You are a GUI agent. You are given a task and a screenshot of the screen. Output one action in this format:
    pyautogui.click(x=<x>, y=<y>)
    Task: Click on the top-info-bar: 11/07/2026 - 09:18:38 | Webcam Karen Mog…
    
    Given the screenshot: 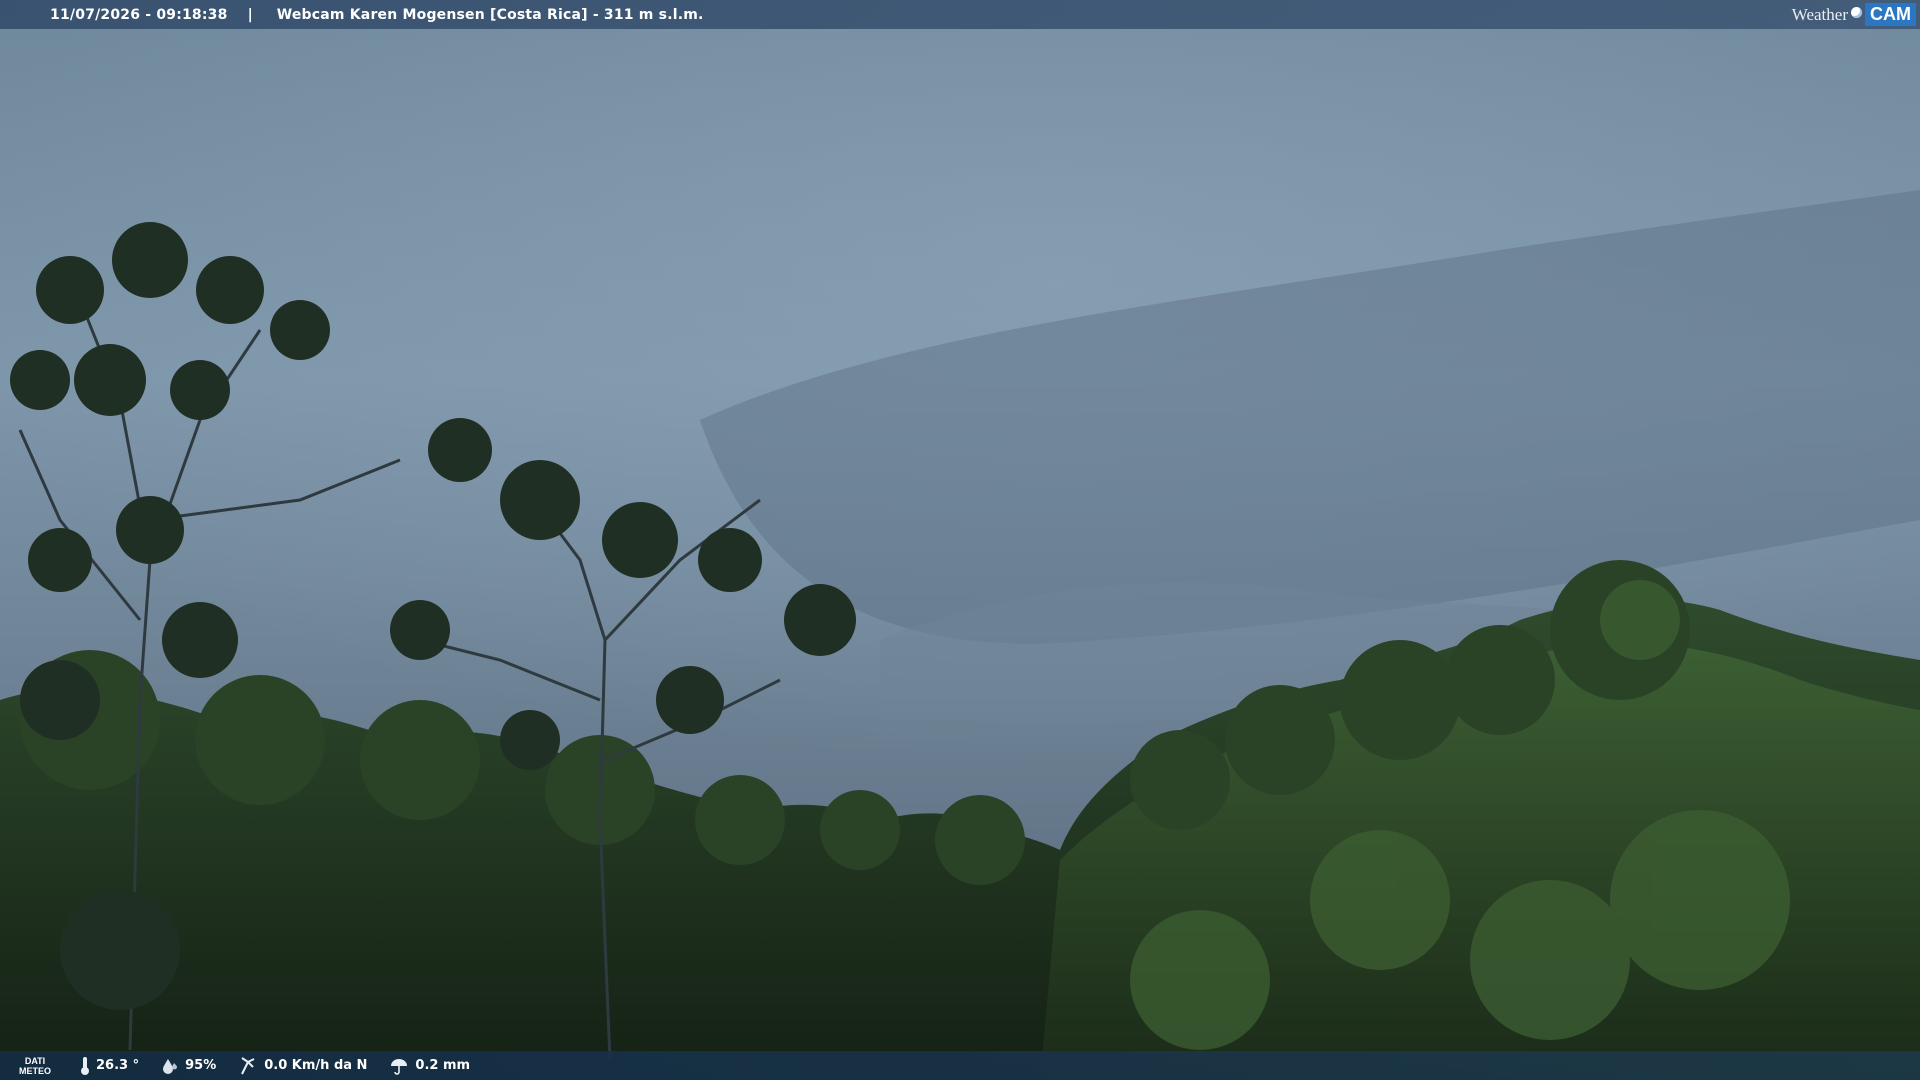 What is the action you would take?
    pyautogui.click(x=960, y=14)
    